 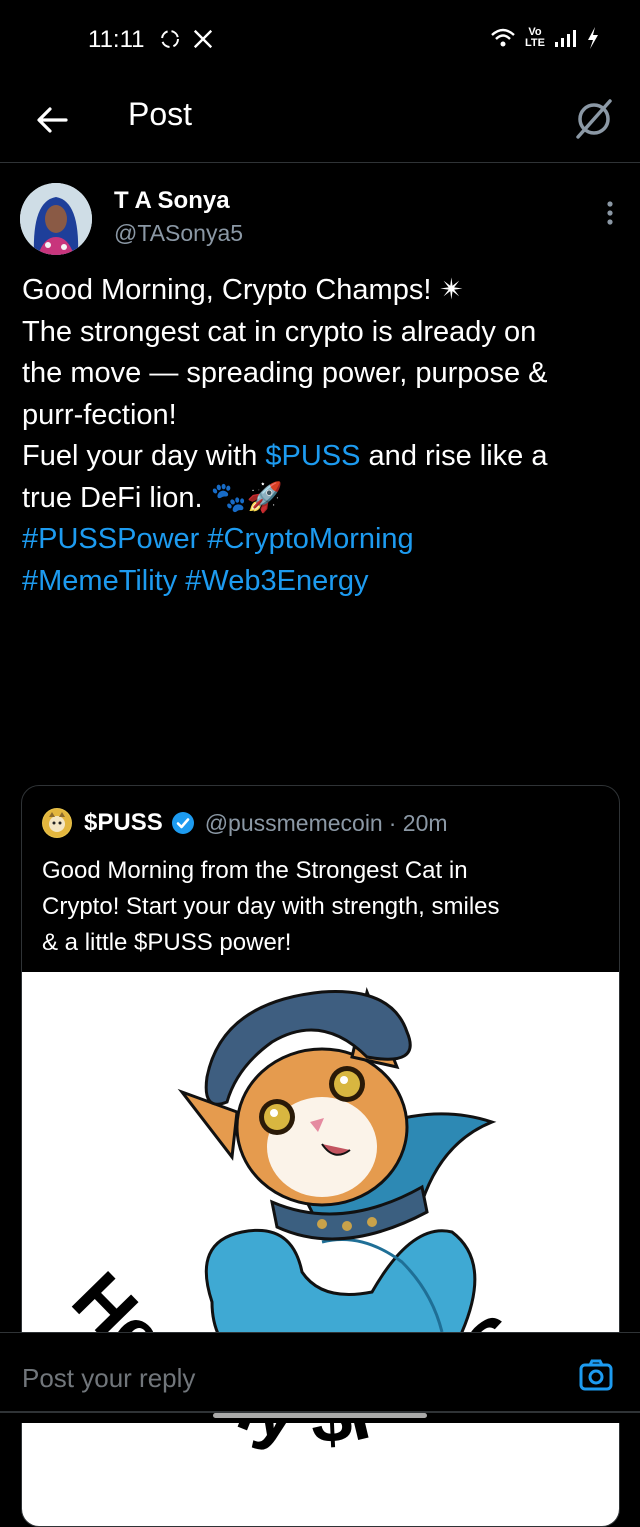 What do you see at coordinates (246, 497) in the screenshot?
I see `emoji: 🐾🚀` at bounding box center [246, 497].